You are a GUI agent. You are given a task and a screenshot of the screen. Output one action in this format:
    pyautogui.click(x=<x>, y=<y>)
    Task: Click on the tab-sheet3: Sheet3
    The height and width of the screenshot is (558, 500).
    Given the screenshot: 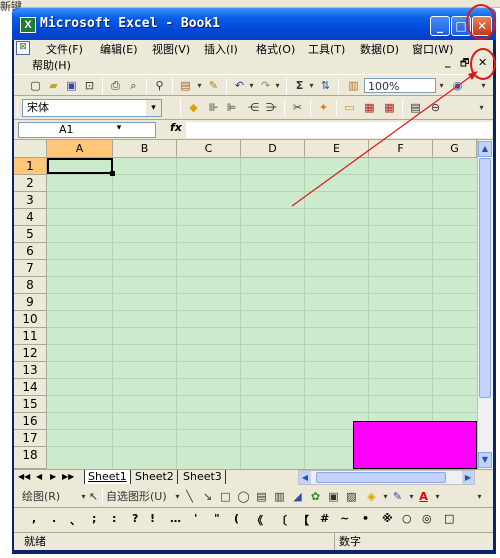 What is the action you would take?
    pyautogui.click(x=203, y=477)
    